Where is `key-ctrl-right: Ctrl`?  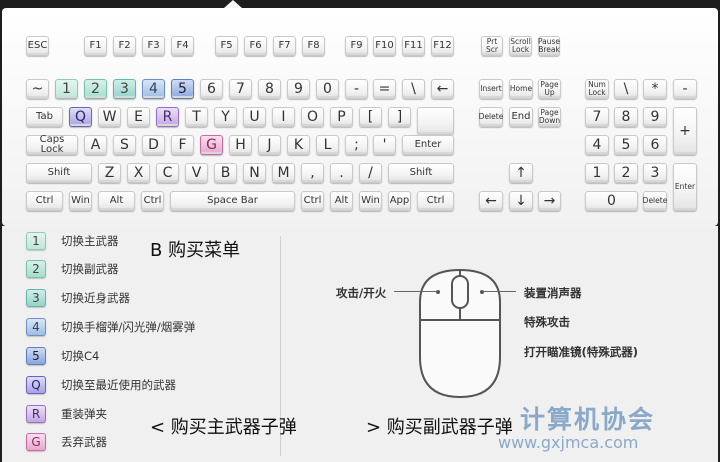 key-ctrl-right: Ctrl is located at coordinates (312, 201).